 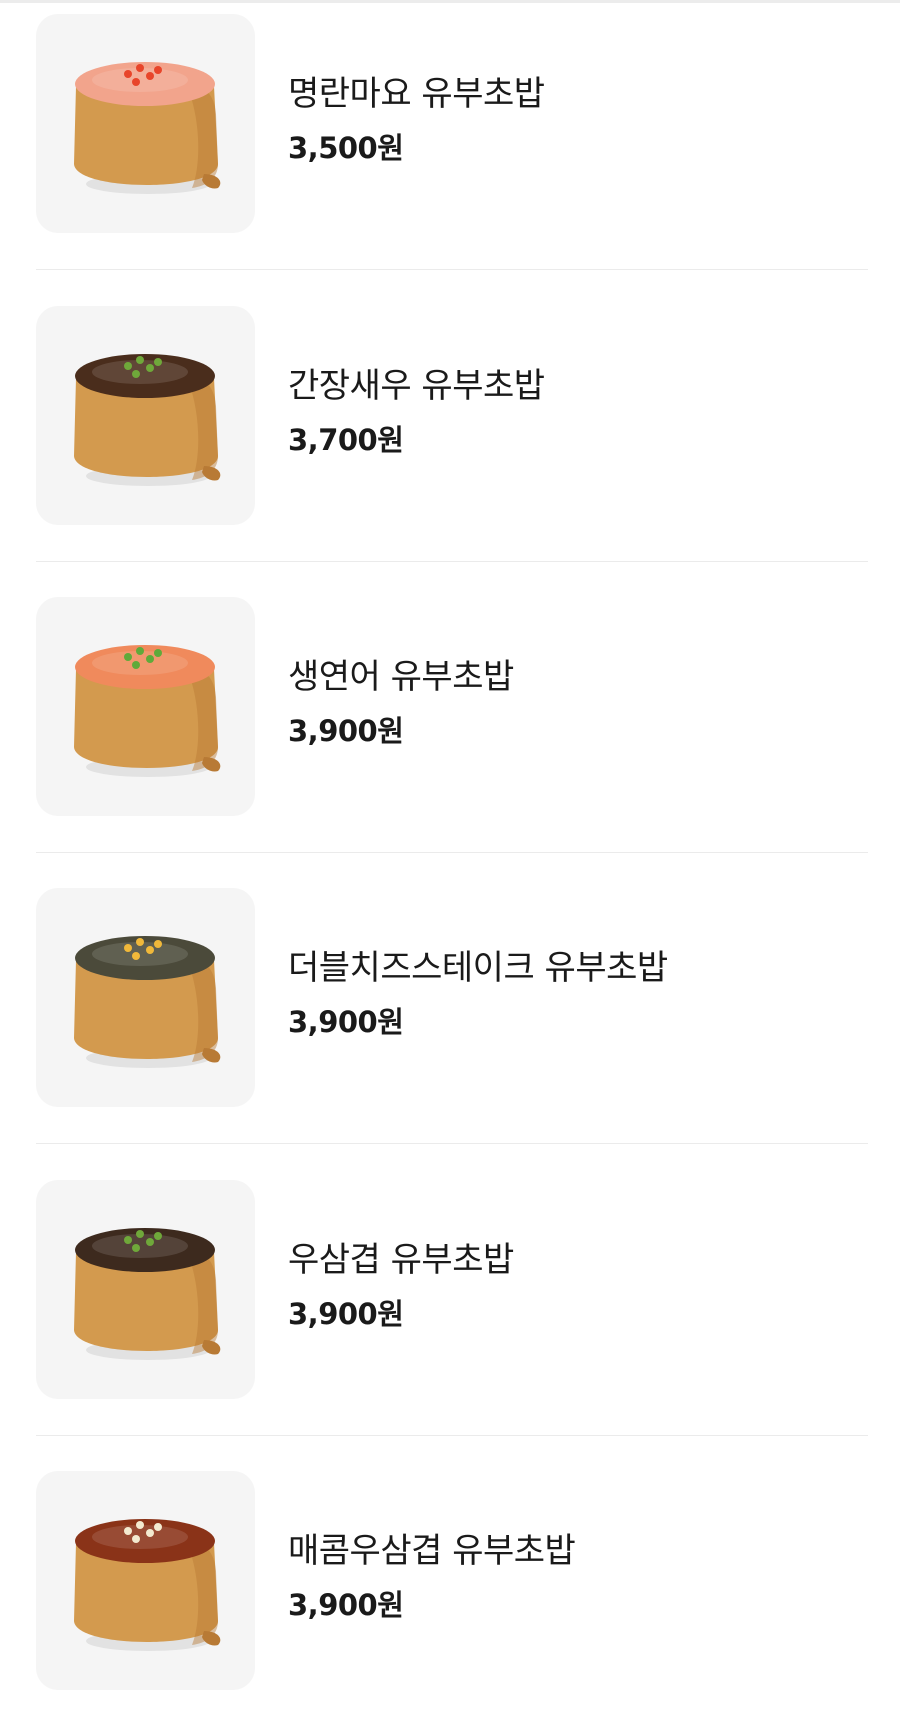 What do you see at coordinates (452, 124) in the screenshot?
I see `menu-item: 명란마요 유부초밥 3,500원` at bounding box center [452, 124].